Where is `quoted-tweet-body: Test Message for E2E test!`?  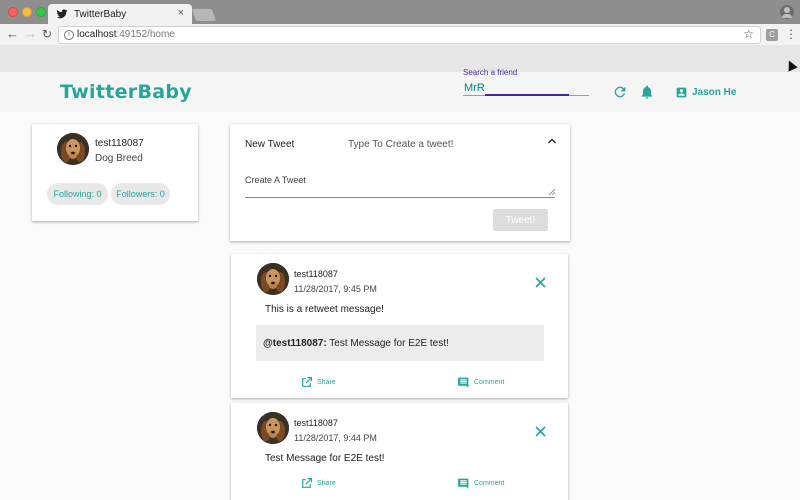 quoted-tweet-body: Test Message for E2E test! is located at coordinates (387, 343).